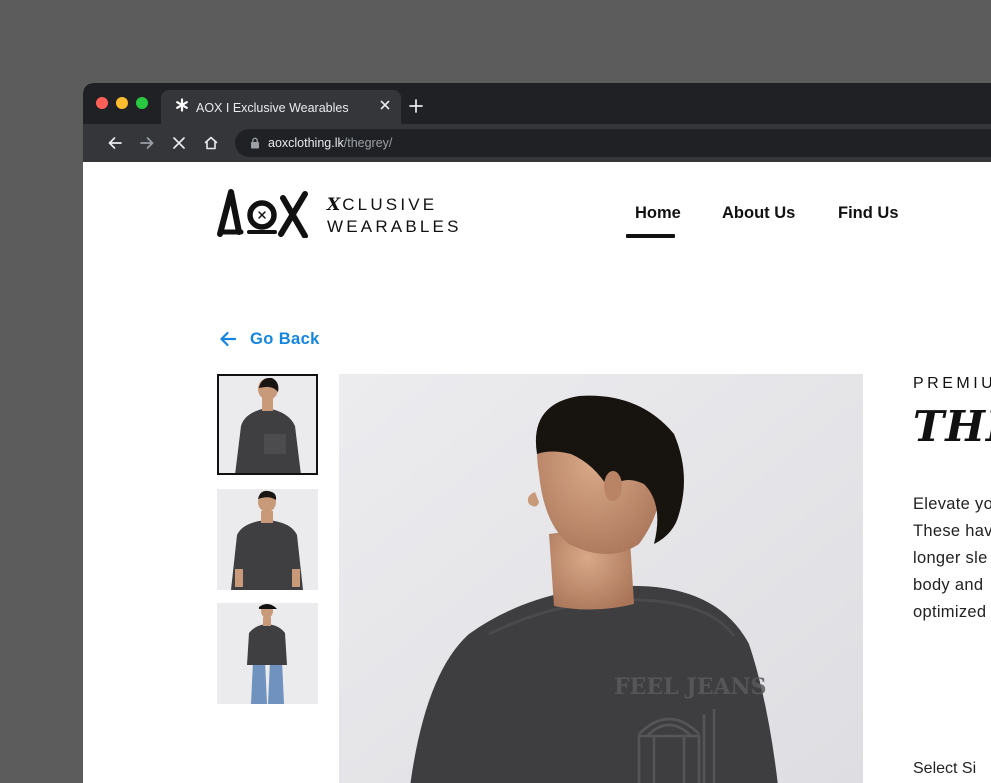 The height and width of the screenshot is (783, 991). I want to click on go-back-label: Go Back, so click(285, 339).